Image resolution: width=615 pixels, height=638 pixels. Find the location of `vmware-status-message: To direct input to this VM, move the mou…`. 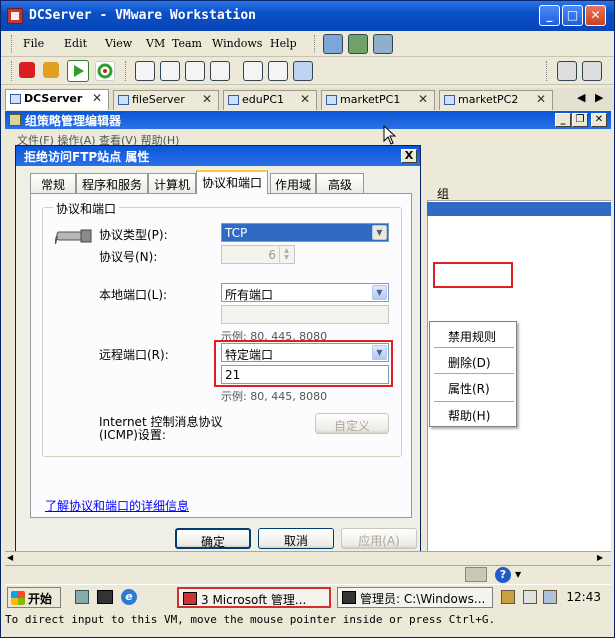

vmware-status-message: To direct input to this VM, move the mou… is located at coordinates (250, 619).